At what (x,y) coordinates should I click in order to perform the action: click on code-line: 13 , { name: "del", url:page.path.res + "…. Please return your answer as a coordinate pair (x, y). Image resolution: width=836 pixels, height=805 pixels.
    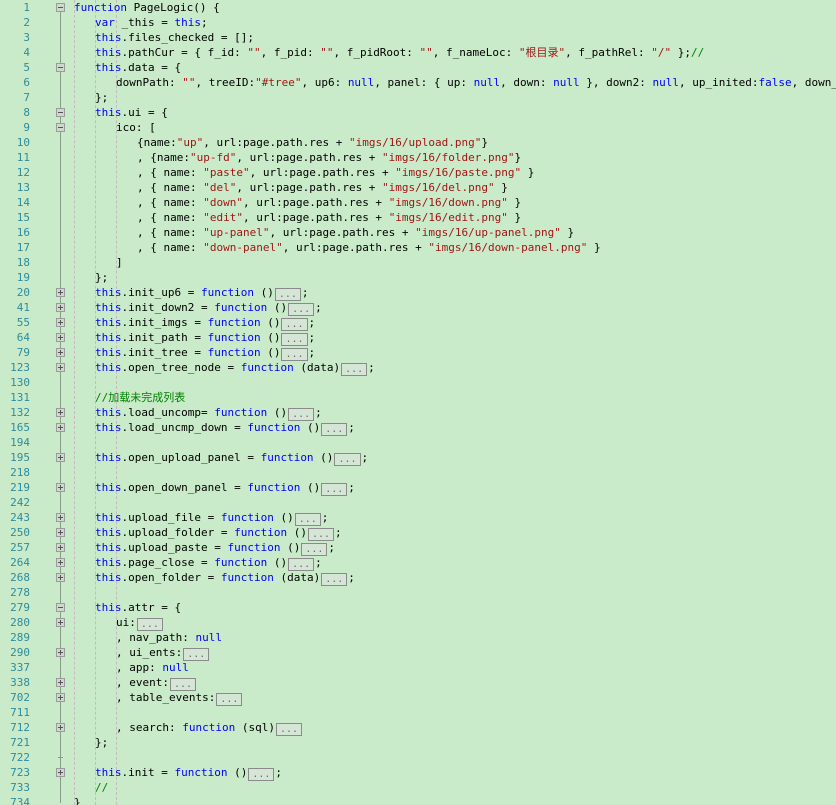
    Looking at the image, I should click on (418, 187).